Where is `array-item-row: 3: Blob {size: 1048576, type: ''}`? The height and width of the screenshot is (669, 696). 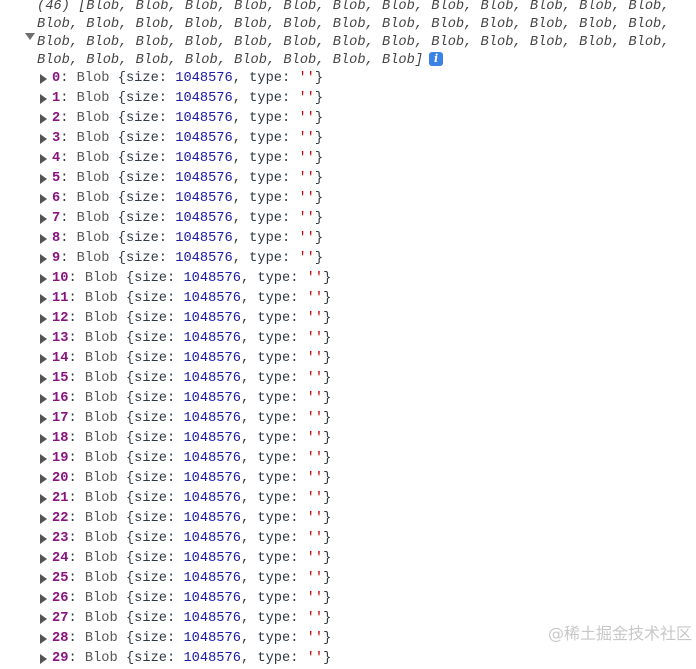
array-item-row: 3: Blob {size: 1048576, type: ''} is located at coordinates (185, 139).